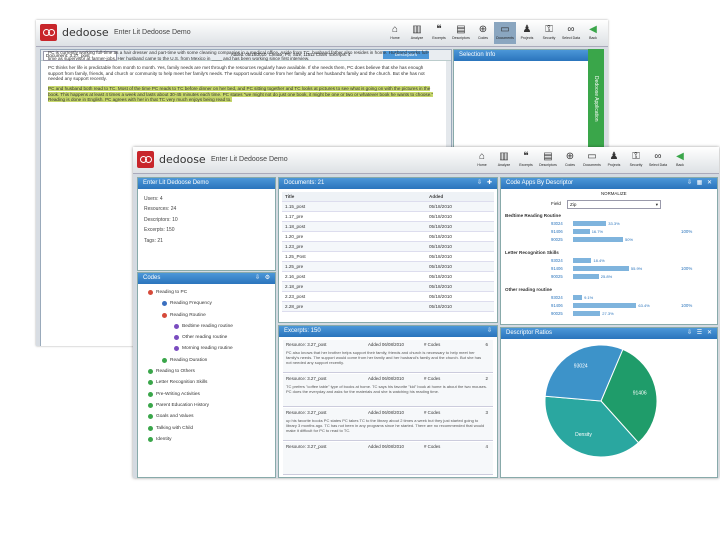 The image size is (720, 540). What do you see at coordinates (354, 276) in the screenshot?
I see `document-title-cell: 2.16_post` at bounding box center [354, 276].